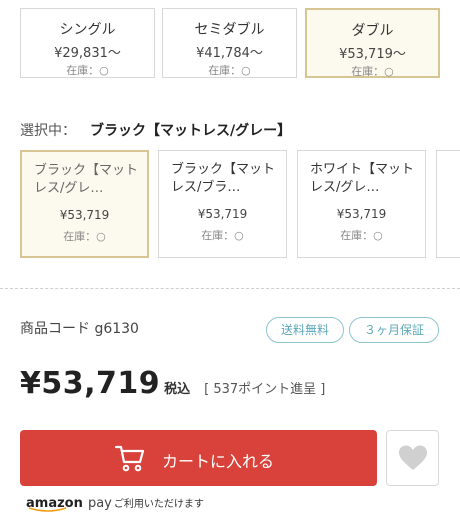  I want to click on selected-variant: 選択中： ブラック【マットレス/グレー】, so click(155, 130).